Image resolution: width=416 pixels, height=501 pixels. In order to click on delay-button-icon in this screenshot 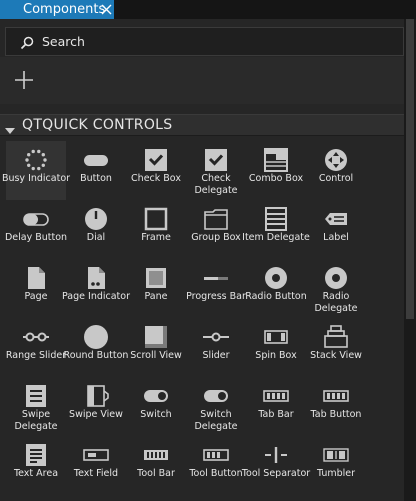, I will do `click(36, 219)`.